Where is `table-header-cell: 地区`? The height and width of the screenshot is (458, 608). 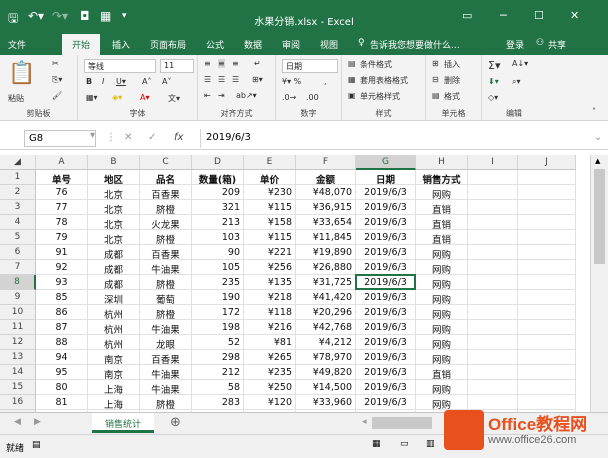 table-header-cell: 地区 is located at coordinates (114, 177).